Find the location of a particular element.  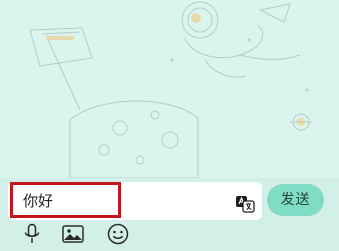

microphone-icon is located at coordinates (32, 233).